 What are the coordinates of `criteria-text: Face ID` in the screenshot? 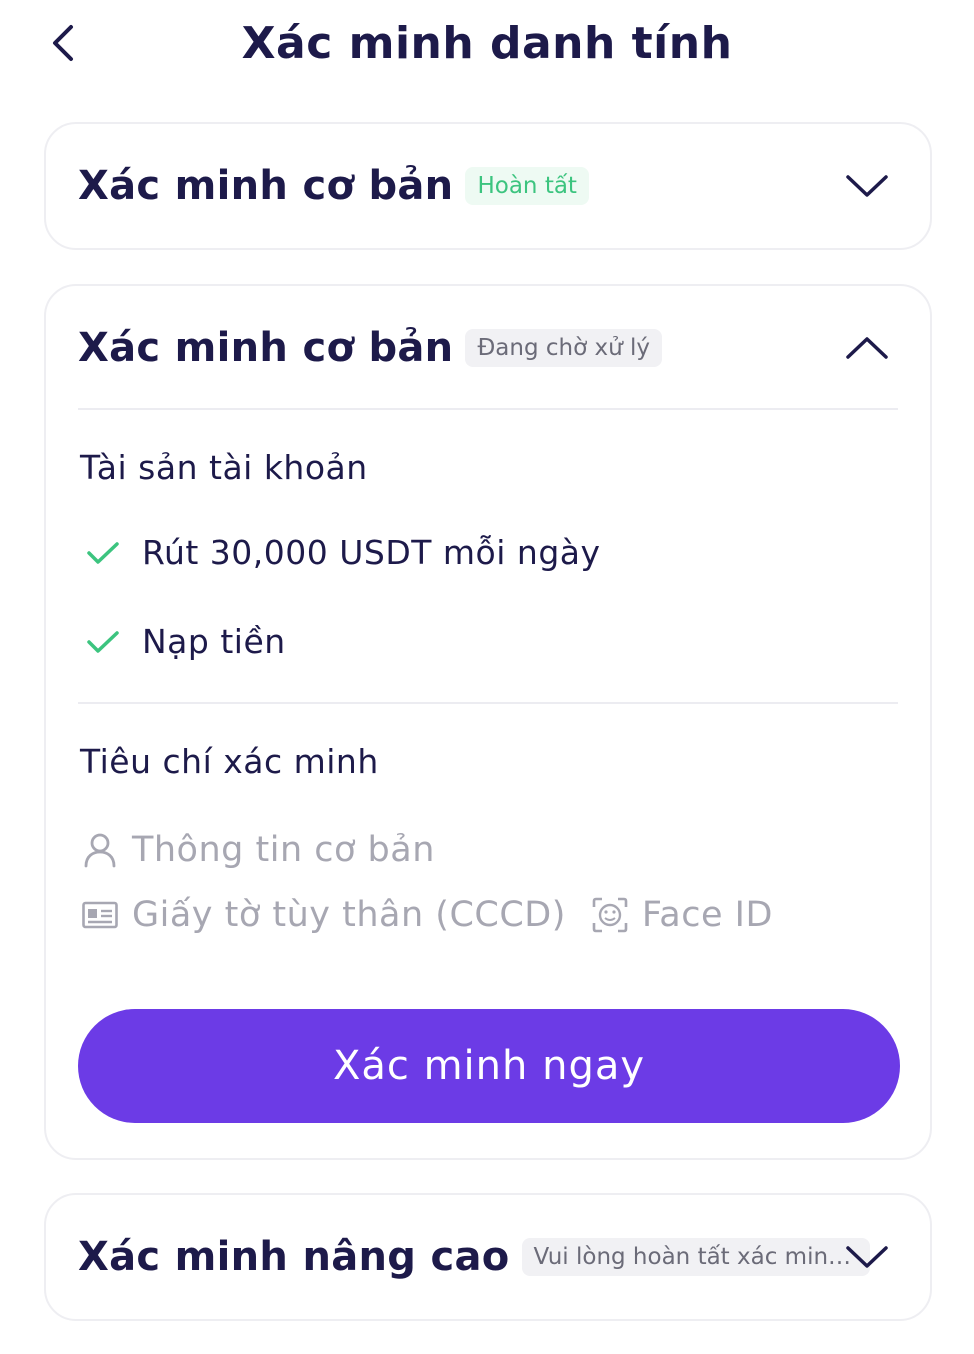 It's located at (707, 915).